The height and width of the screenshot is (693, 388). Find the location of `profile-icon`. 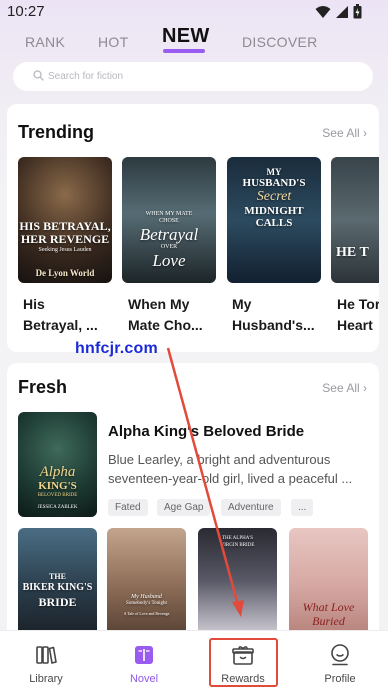

profile-icon is located at coordinates (340, 655).